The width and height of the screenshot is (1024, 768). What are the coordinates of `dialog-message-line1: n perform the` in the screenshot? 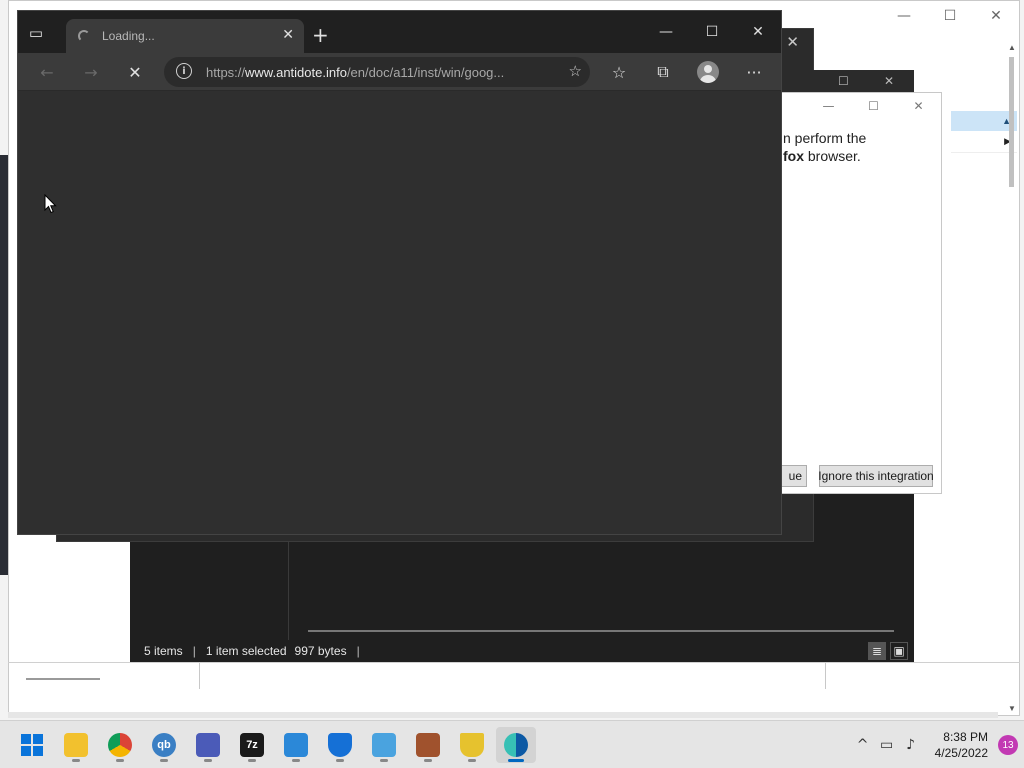 It's located at (825, 138).